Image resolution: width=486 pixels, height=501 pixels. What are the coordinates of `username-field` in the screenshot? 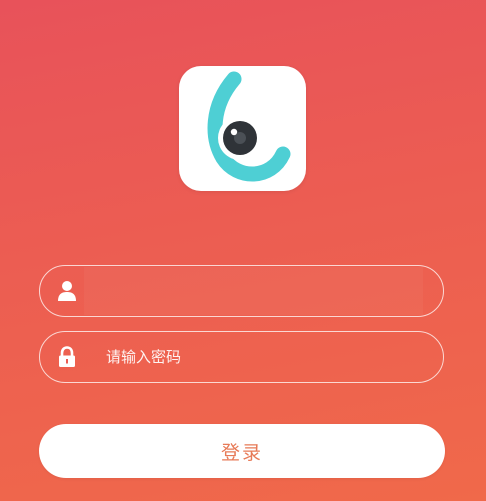 It's located at (241, 291).